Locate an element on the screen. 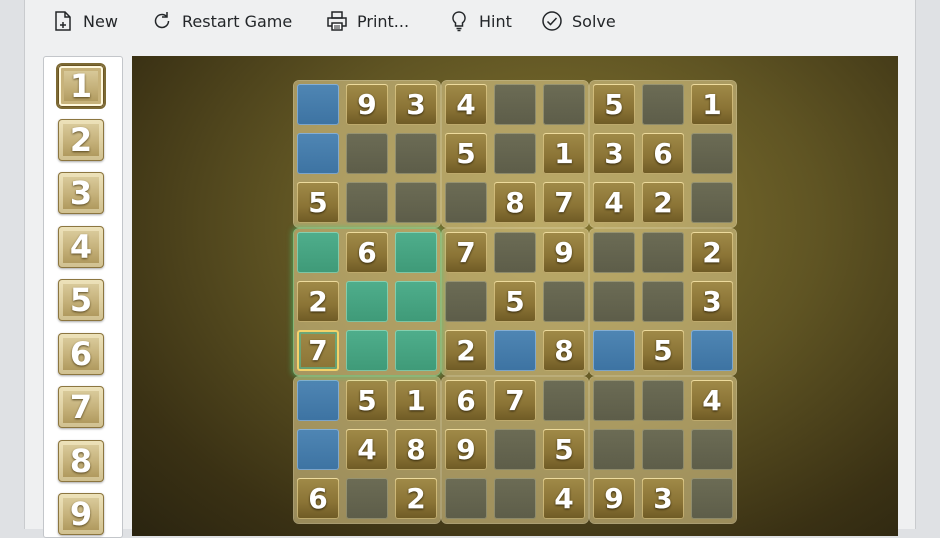 The width and height of the screenshot is (940, 538). solve-button: Solve is located at coordinates (578, 21).